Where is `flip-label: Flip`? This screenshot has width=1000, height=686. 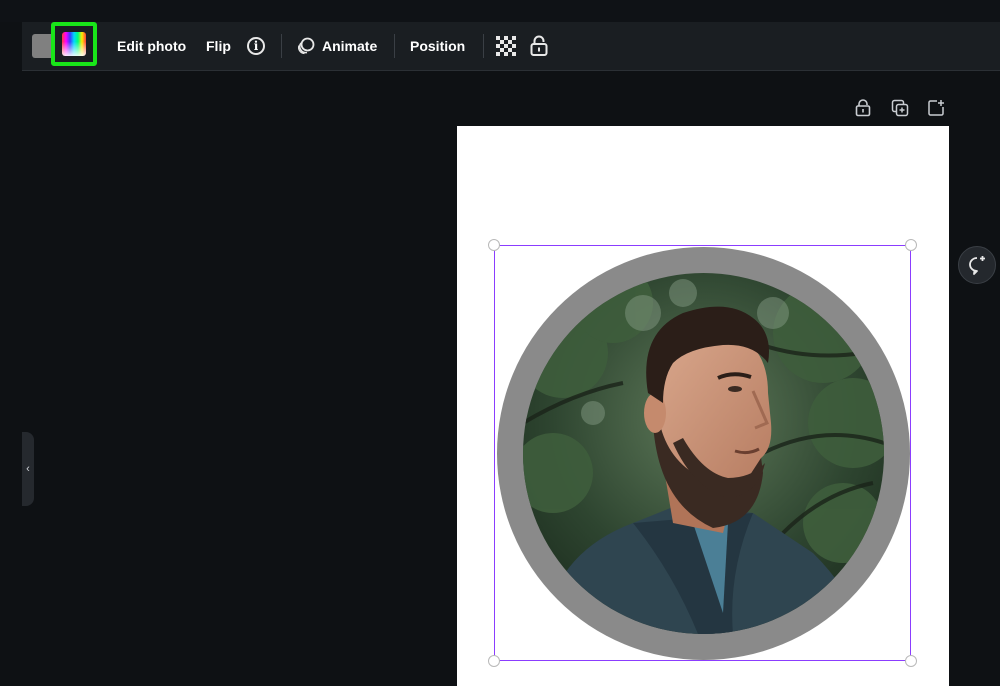
flip-label: Flip is located at coordinates (218, 46).